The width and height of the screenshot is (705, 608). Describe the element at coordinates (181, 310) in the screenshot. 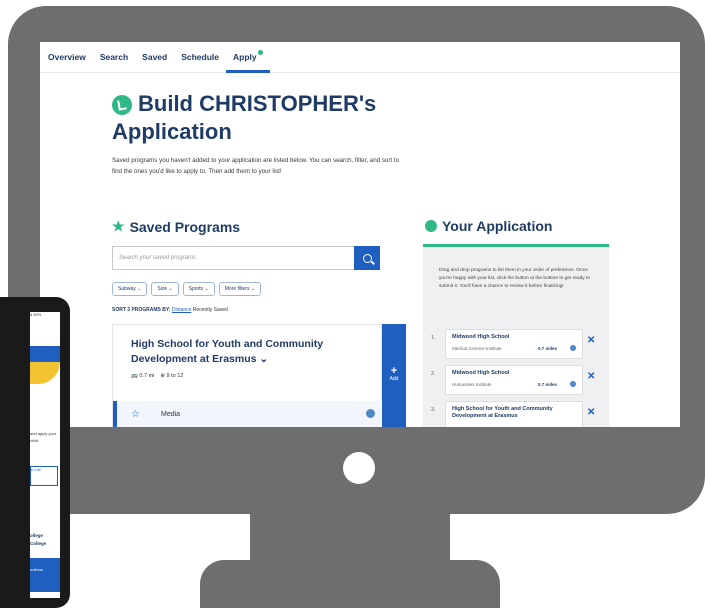

I see `sort-distance-link: Distance` at that location.